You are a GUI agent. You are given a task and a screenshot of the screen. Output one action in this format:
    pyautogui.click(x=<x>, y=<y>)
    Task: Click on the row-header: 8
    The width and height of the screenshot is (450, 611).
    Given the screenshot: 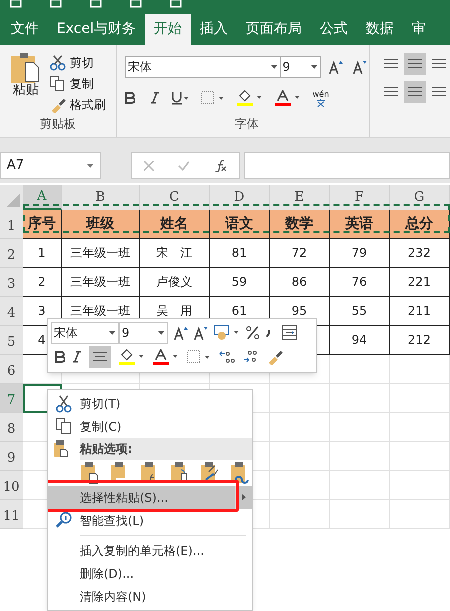 What is the action you would take?
    pyautogui.click(x=11, y=427)
    